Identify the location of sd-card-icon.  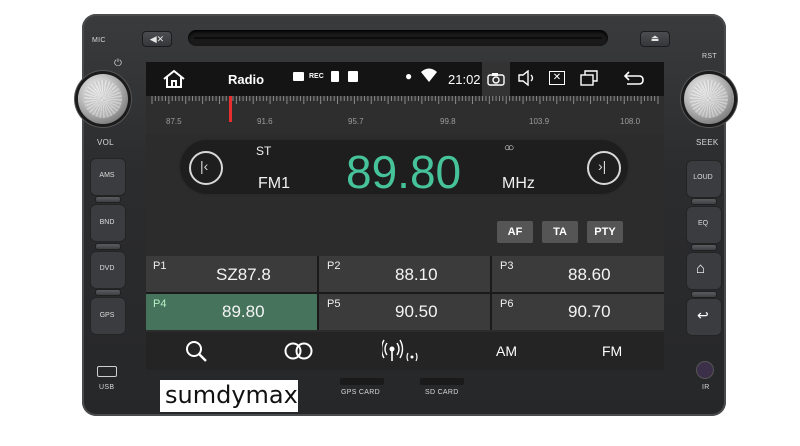
(335, 76).